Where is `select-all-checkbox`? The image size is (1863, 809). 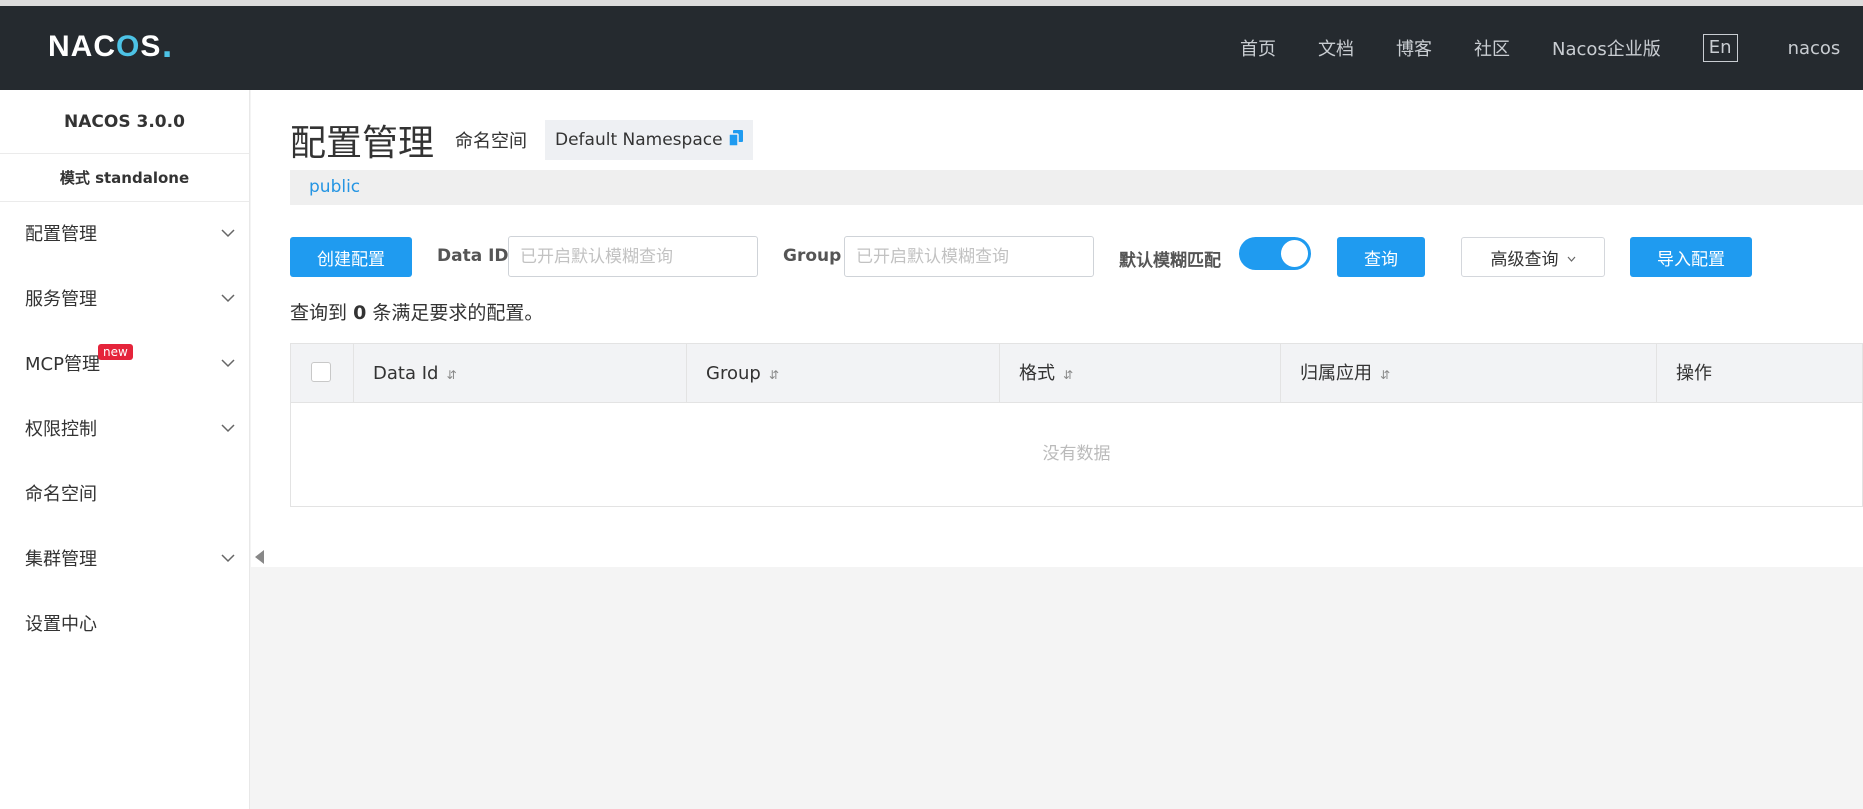 select-all-checkbox is located at coordinates (321, 372).